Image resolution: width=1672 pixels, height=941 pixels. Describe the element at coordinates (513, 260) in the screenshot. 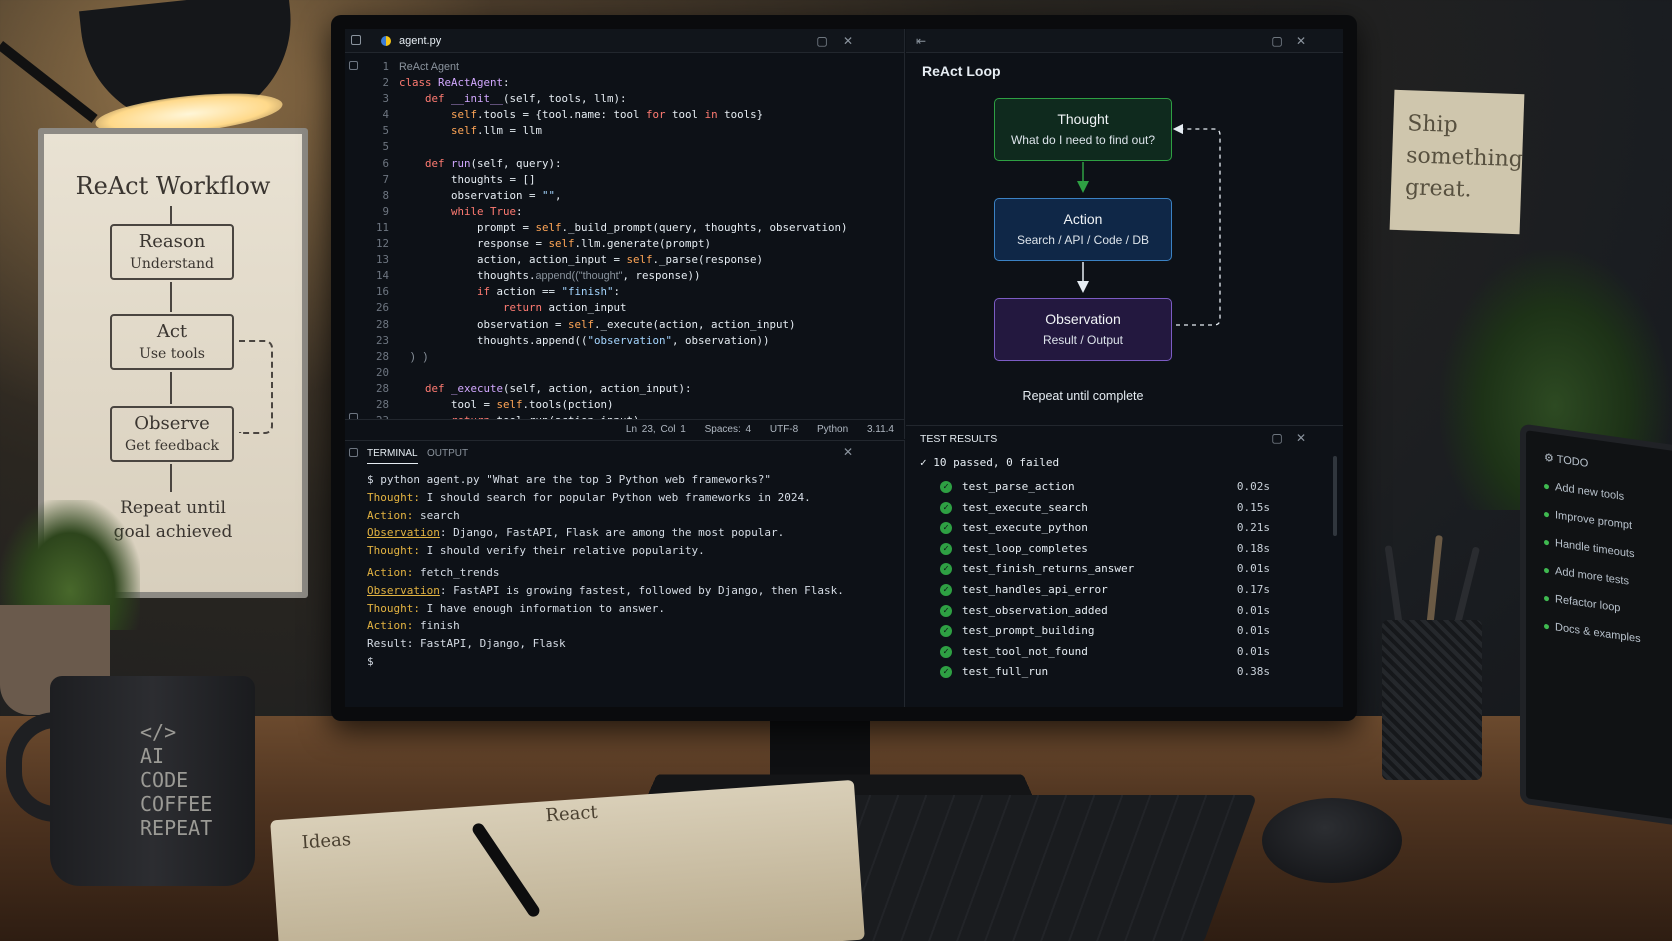

I see `code-token: action, action_input =` at that location.